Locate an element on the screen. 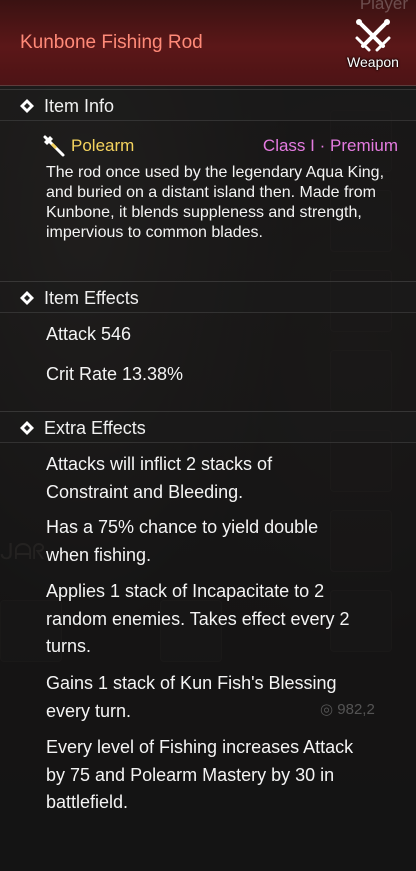 This screenshot has height=871, width=416. extra-effect-line: Has a 75% chance to yield double is located at coordinates (182, 527).